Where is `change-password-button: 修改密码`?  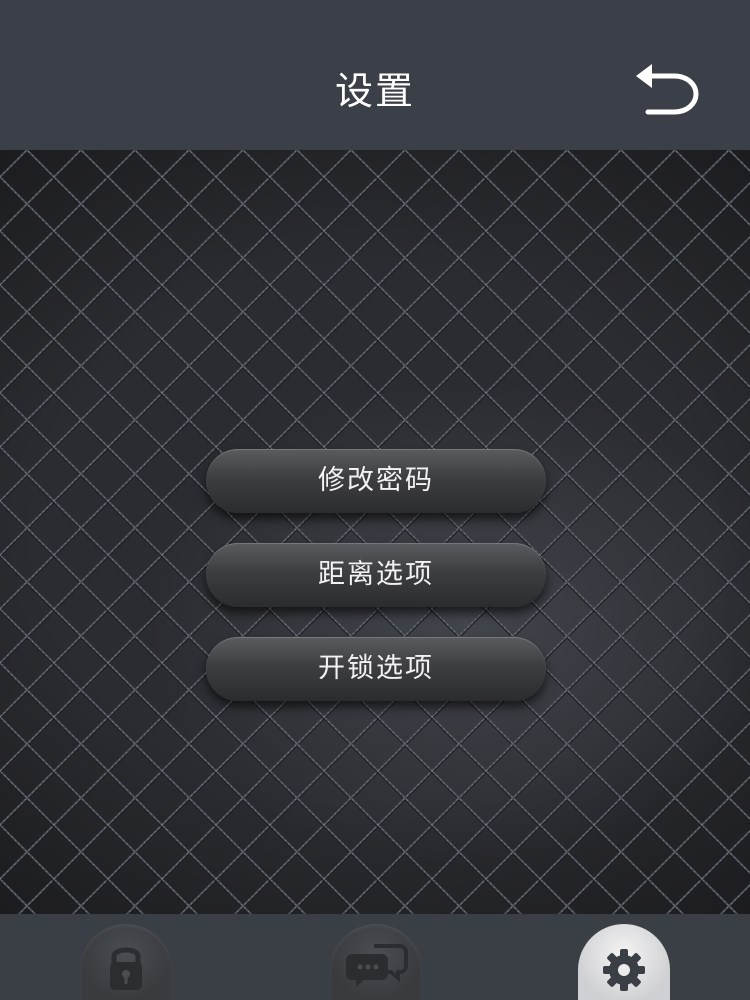
change-password-button: 修改密码 is located at coordinates (376, 481).